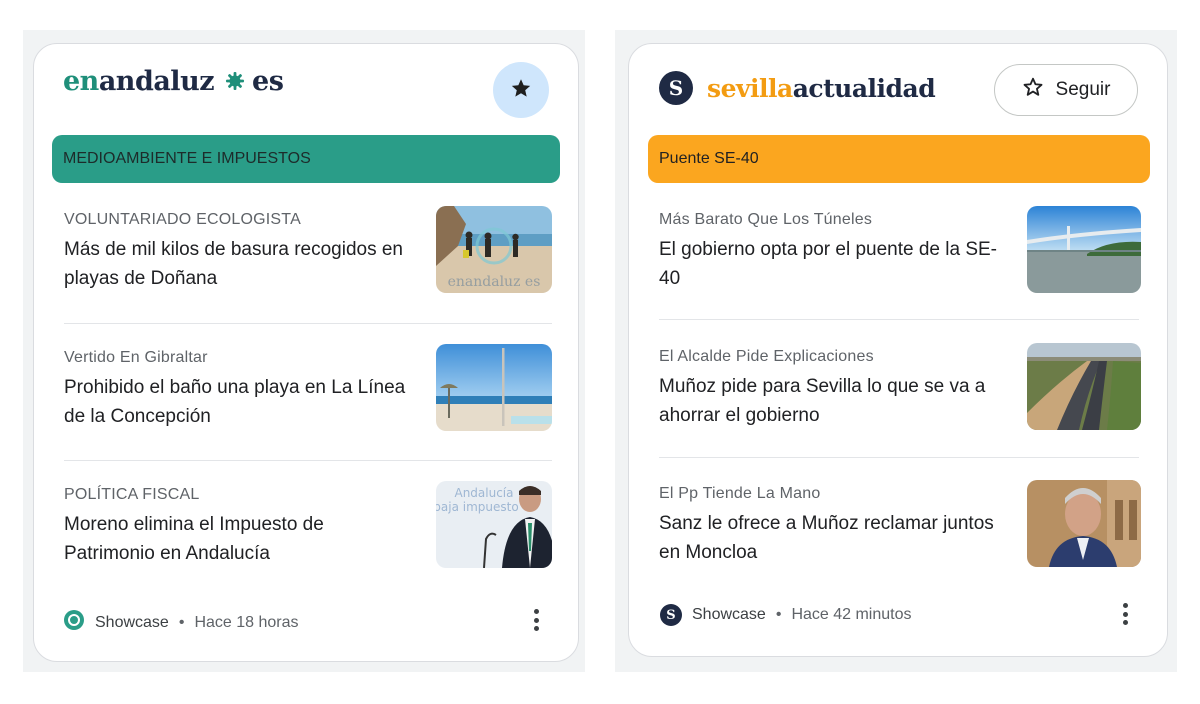  Describe the element at coordinates (136, 357) in the screenshot. I see `item-kicker: Vertido En Gibraltar` at that location.